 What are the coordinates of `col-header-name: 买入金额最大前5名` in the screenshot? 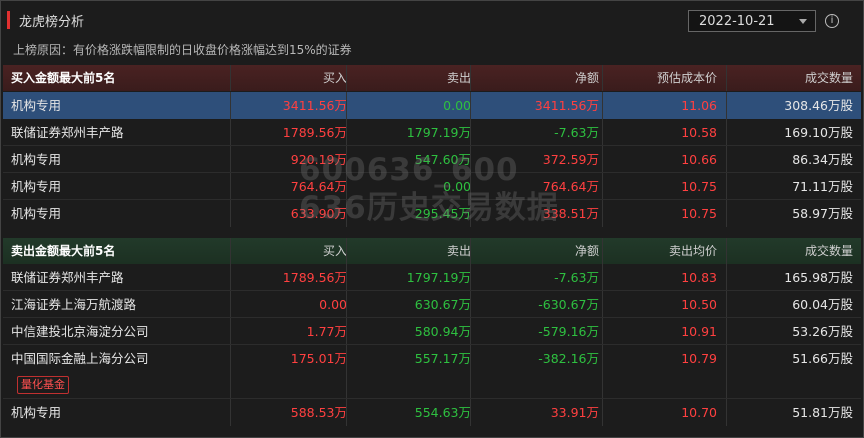 It's located at (63, 78).